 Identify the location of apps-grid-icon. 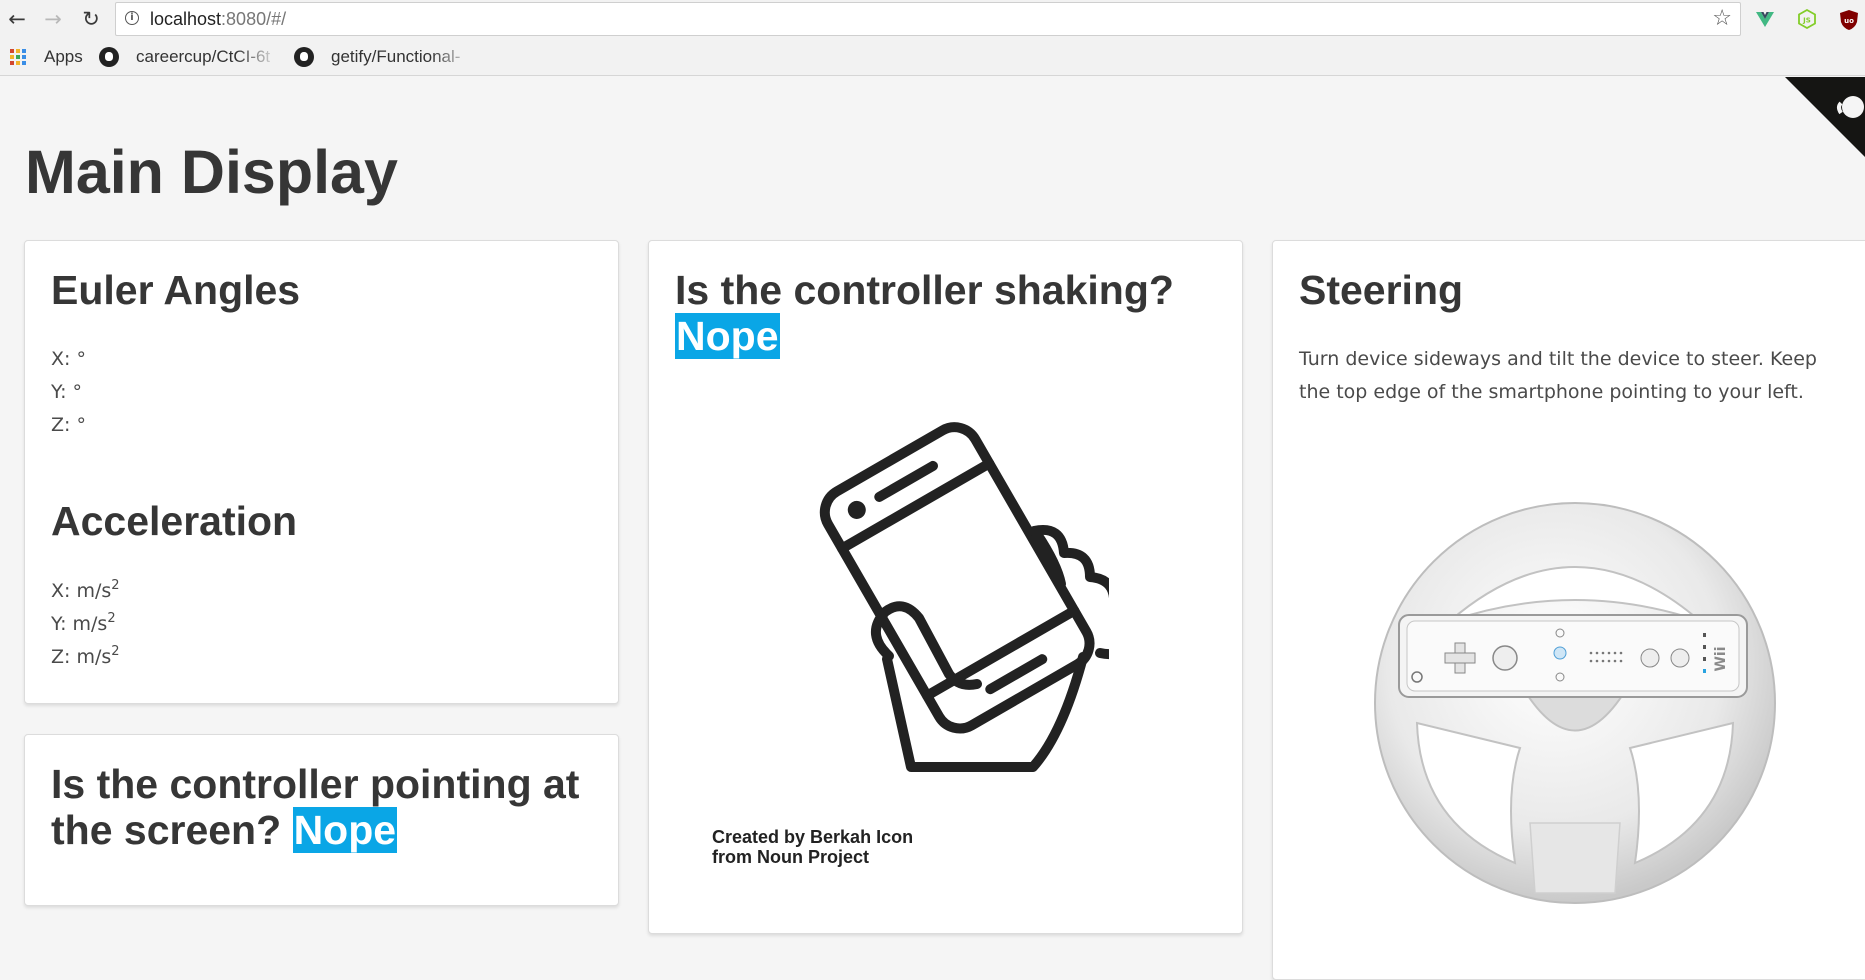
(18, 57).